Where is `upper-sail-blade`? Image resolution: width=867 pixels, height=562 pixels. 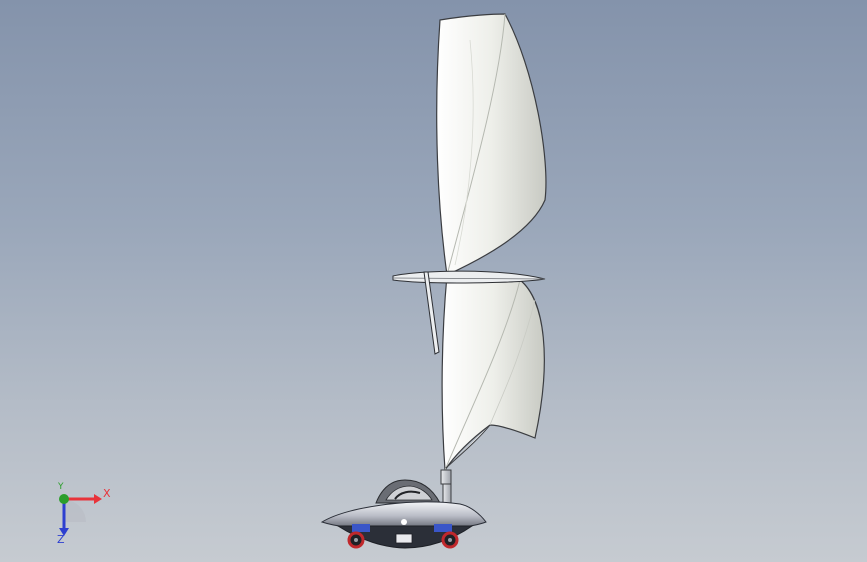
upper-sail-blade is located at coordinates (491, 144).